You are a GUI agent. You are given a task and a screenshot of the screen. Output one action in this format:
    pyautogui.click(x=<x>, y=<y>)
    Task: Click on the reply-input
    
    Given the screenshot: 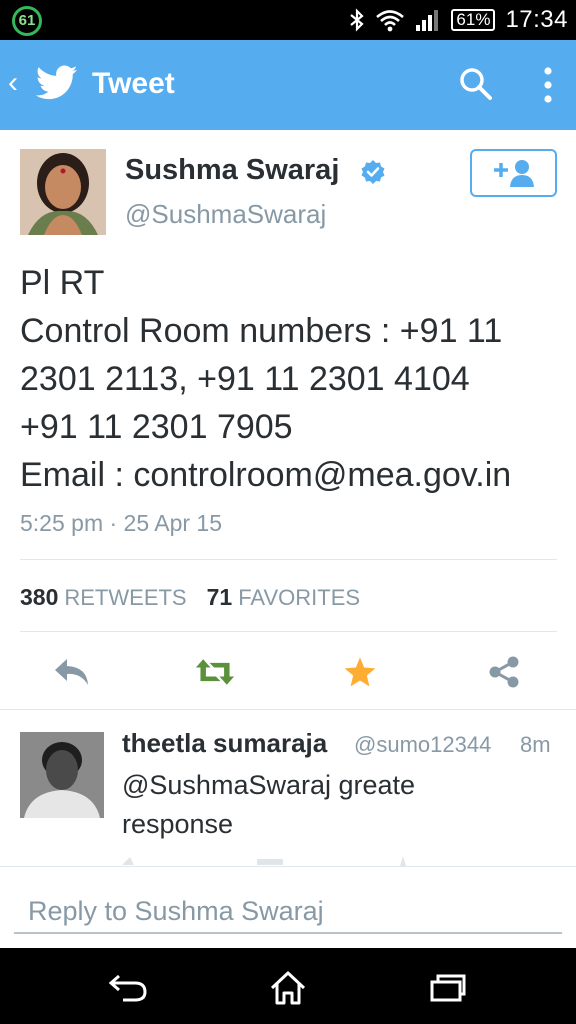 What is the action you would take?
    pyautogui.click(x=288, y=912)
    